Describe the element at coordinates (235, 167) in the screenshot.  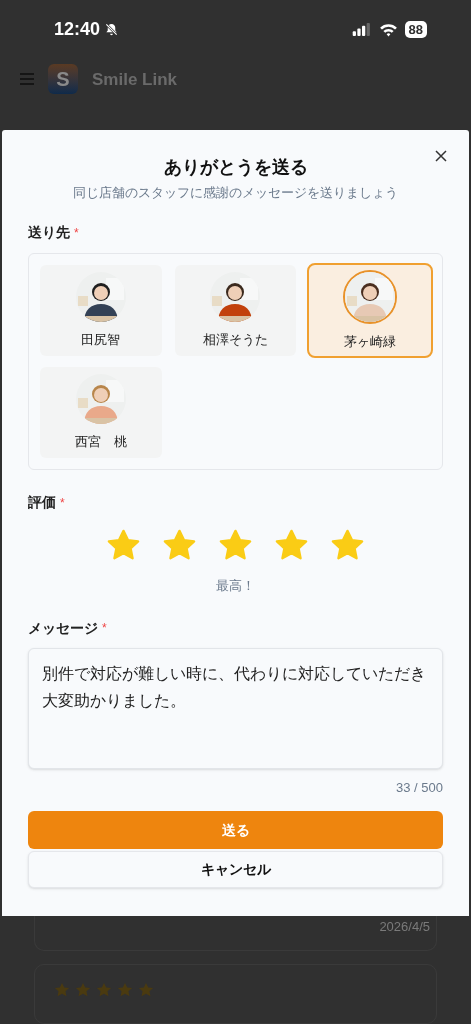
I see `dialog-title: ありがとうを送る` at that location.